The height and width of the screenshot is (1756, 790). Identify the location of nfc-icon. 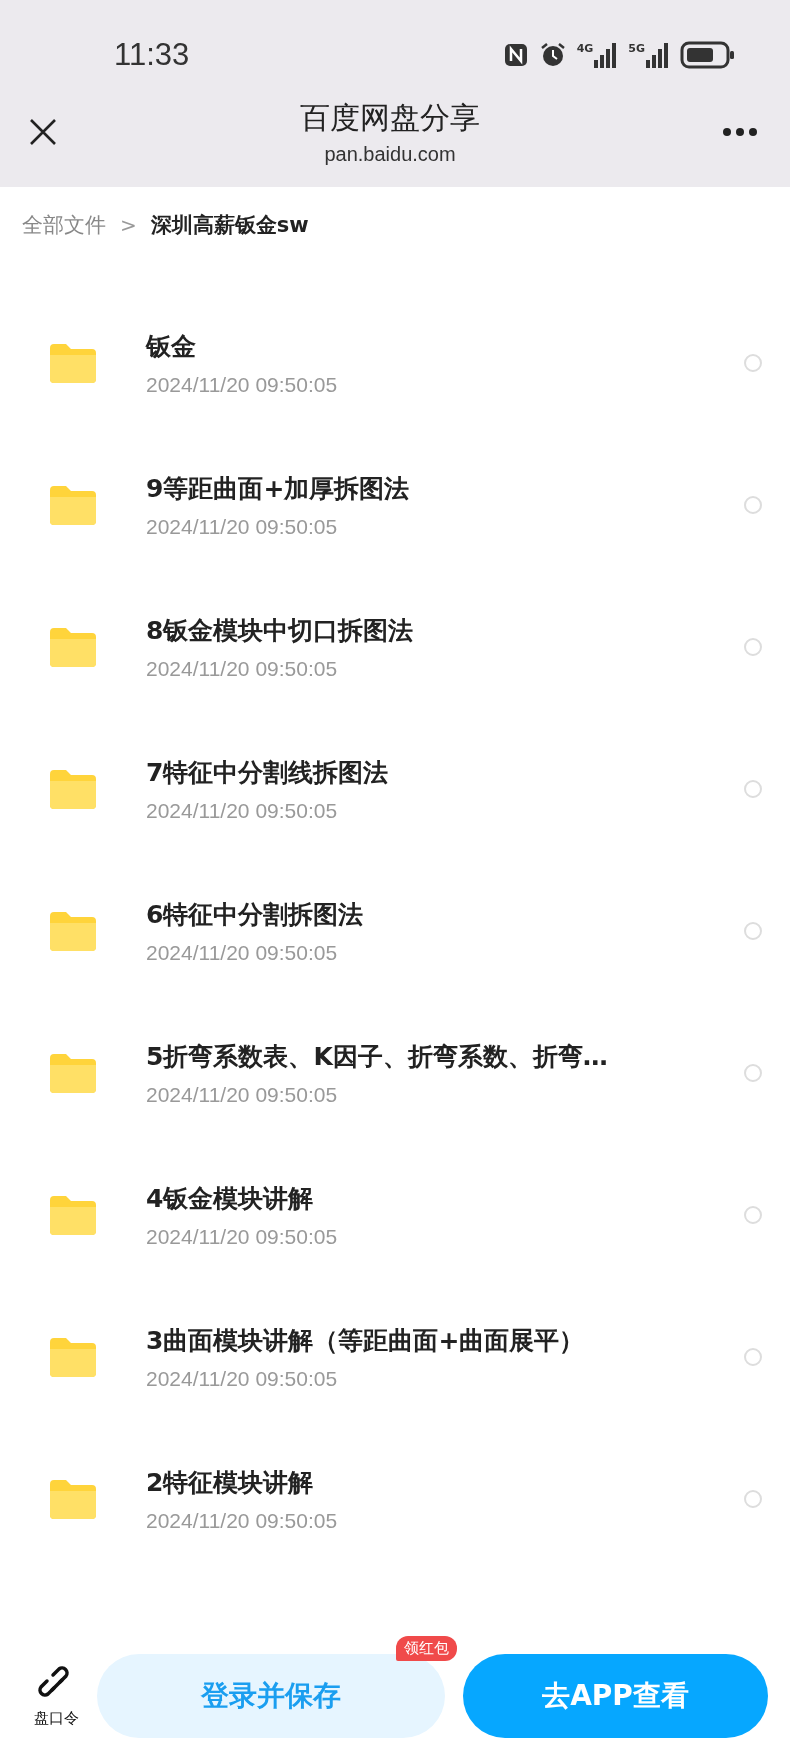
(515, 55).